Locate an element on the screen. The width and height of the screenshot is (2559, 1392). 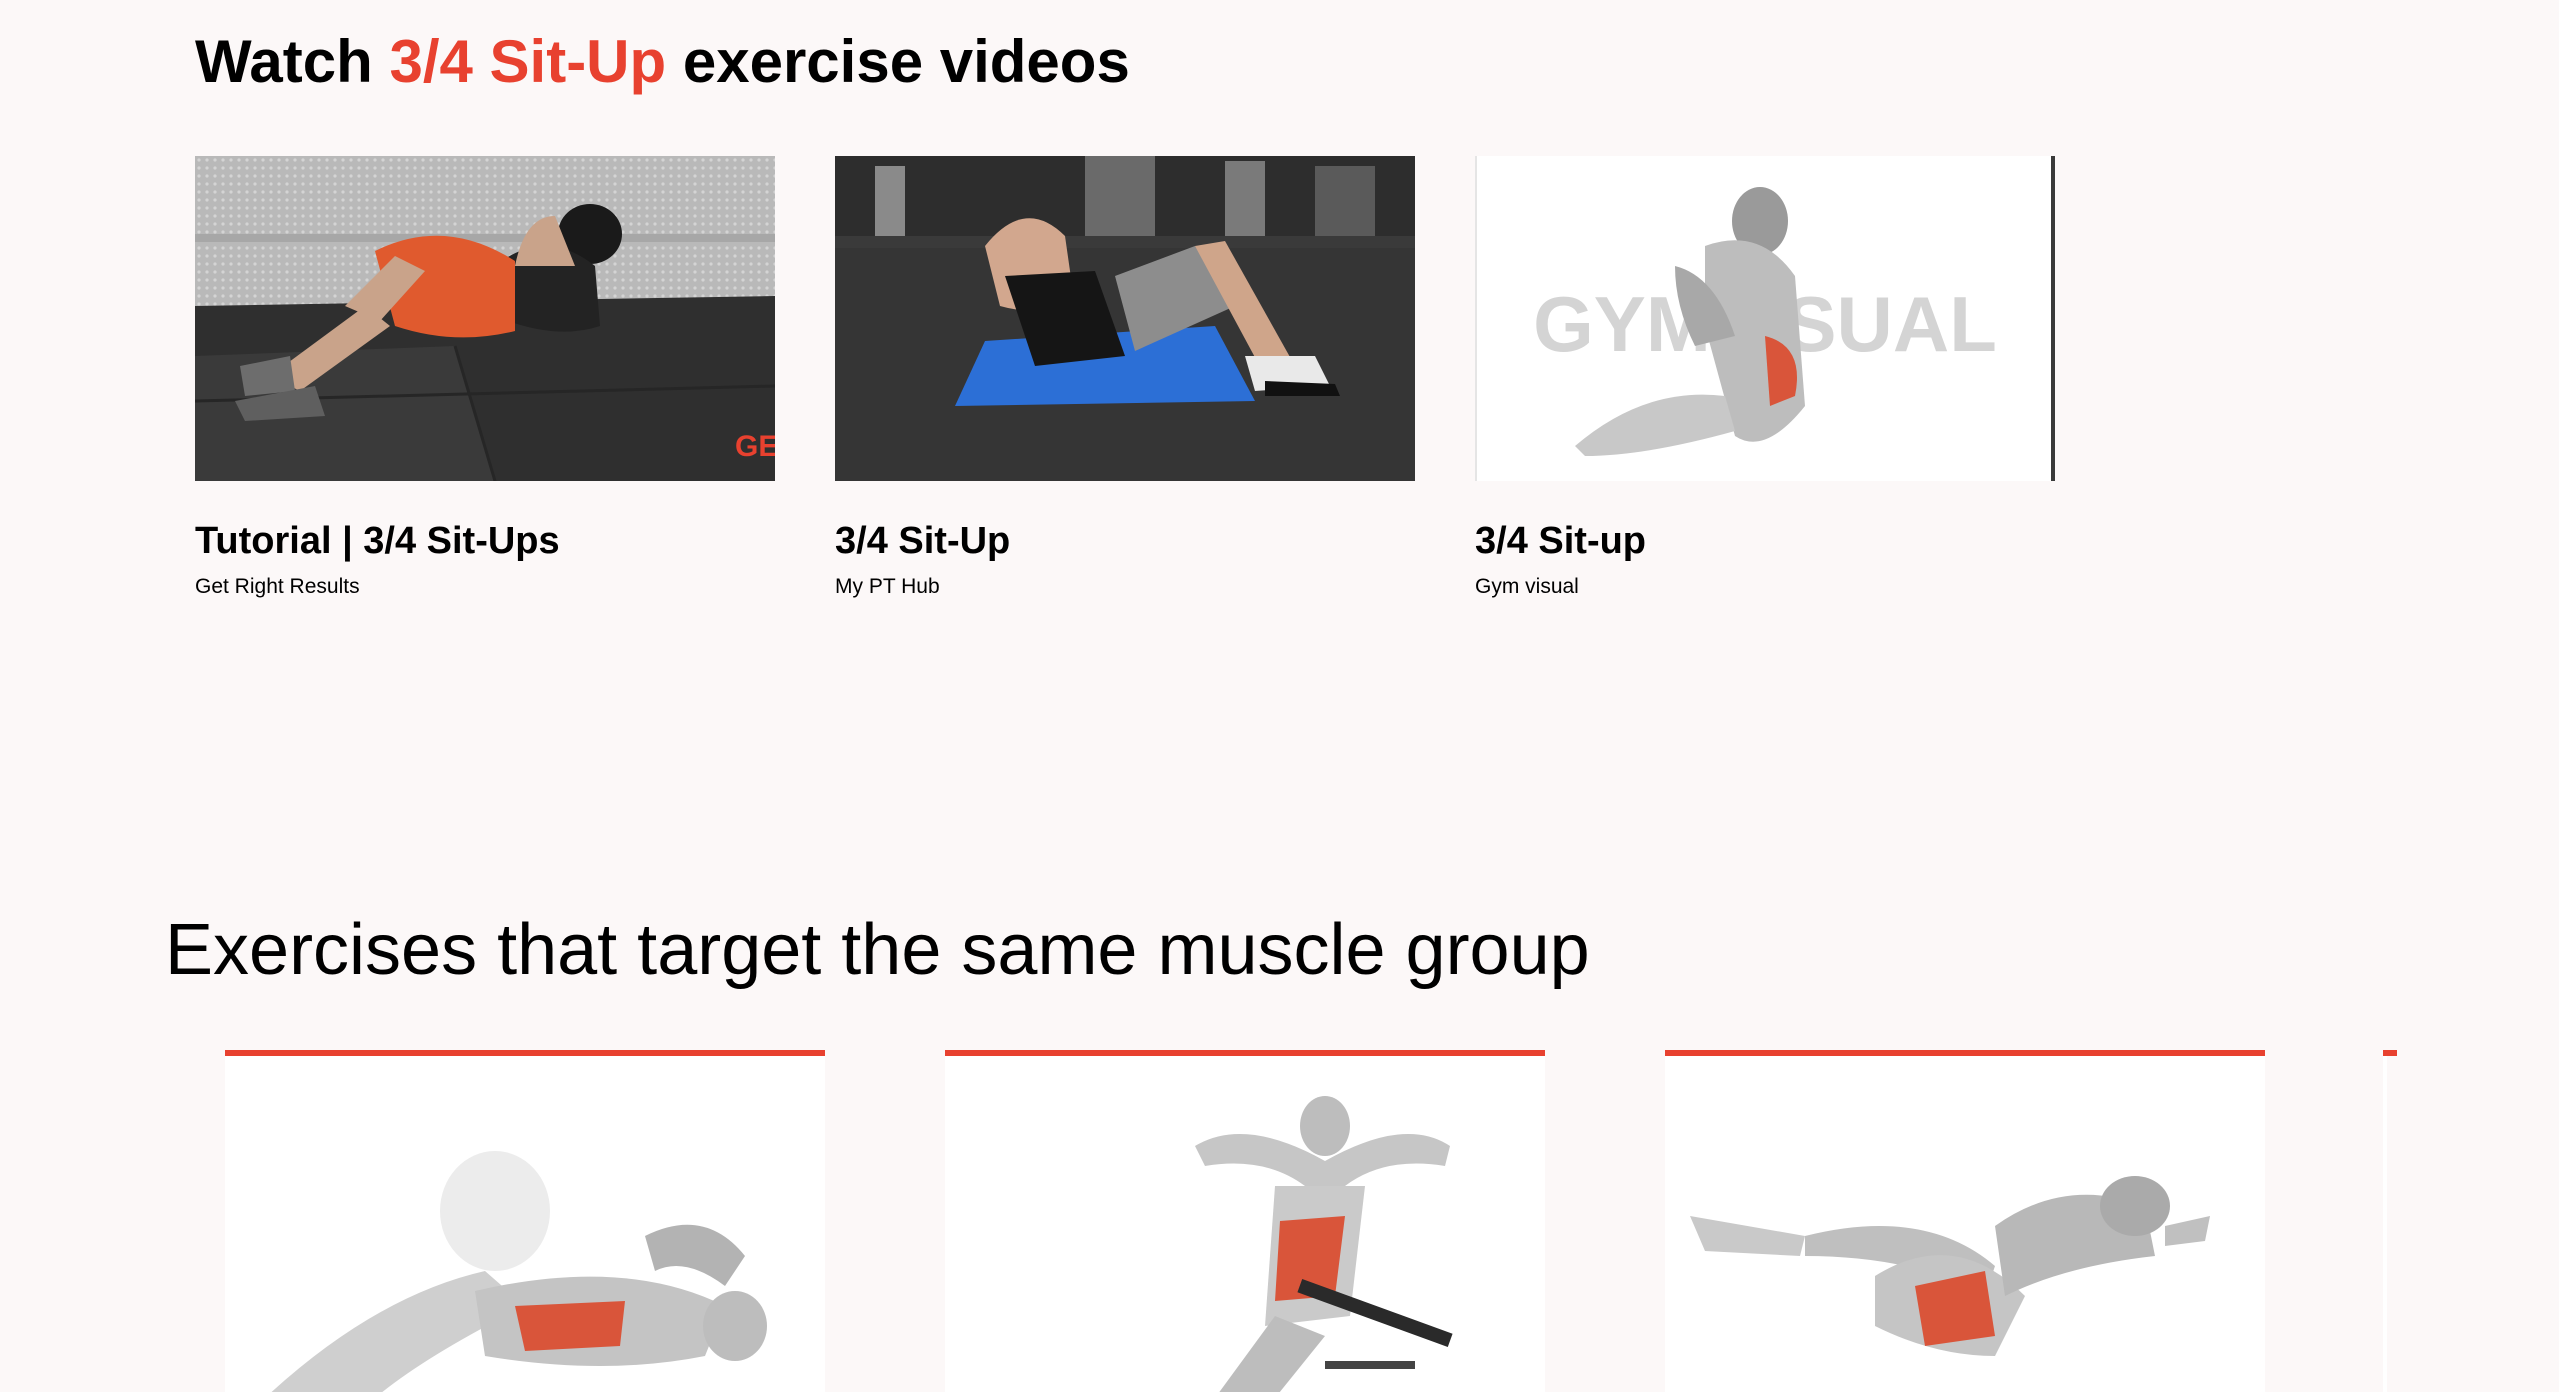
related-exercise-card-4-partial is located at coordinates (2471, 1221).